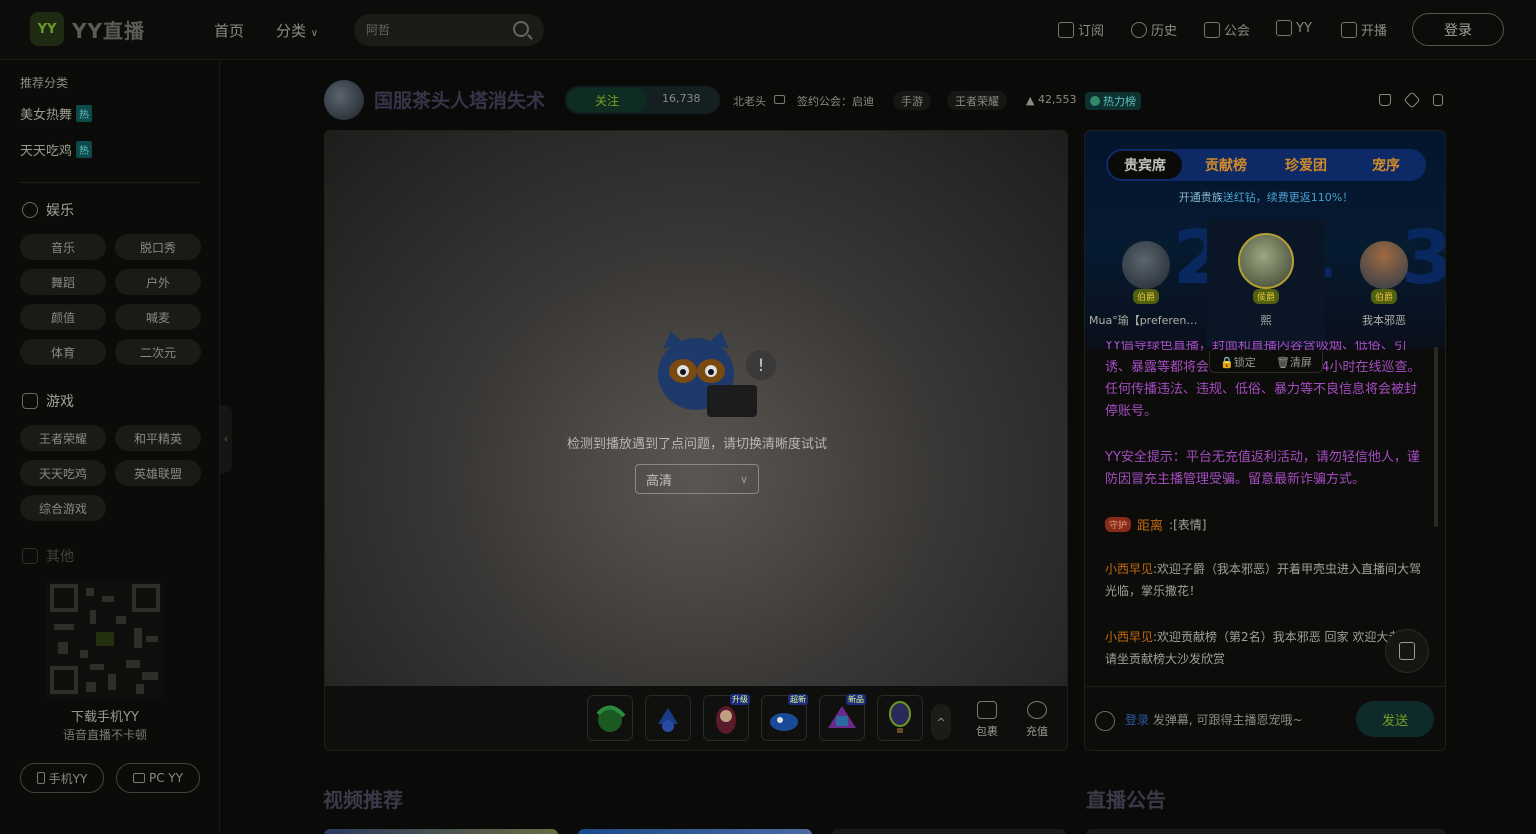  Describe the element at coordinates (1458, 29) in the screenshot. I see `login-button: 登录` at that location.